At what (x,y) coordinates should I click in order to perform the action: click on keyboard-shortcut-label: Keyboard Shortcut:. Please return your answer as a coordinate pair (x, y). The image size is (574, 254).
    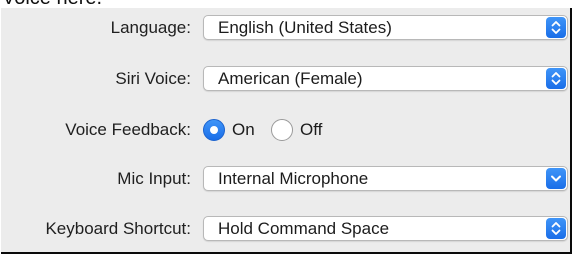
    Looking at the image, I should click on (118, 228).